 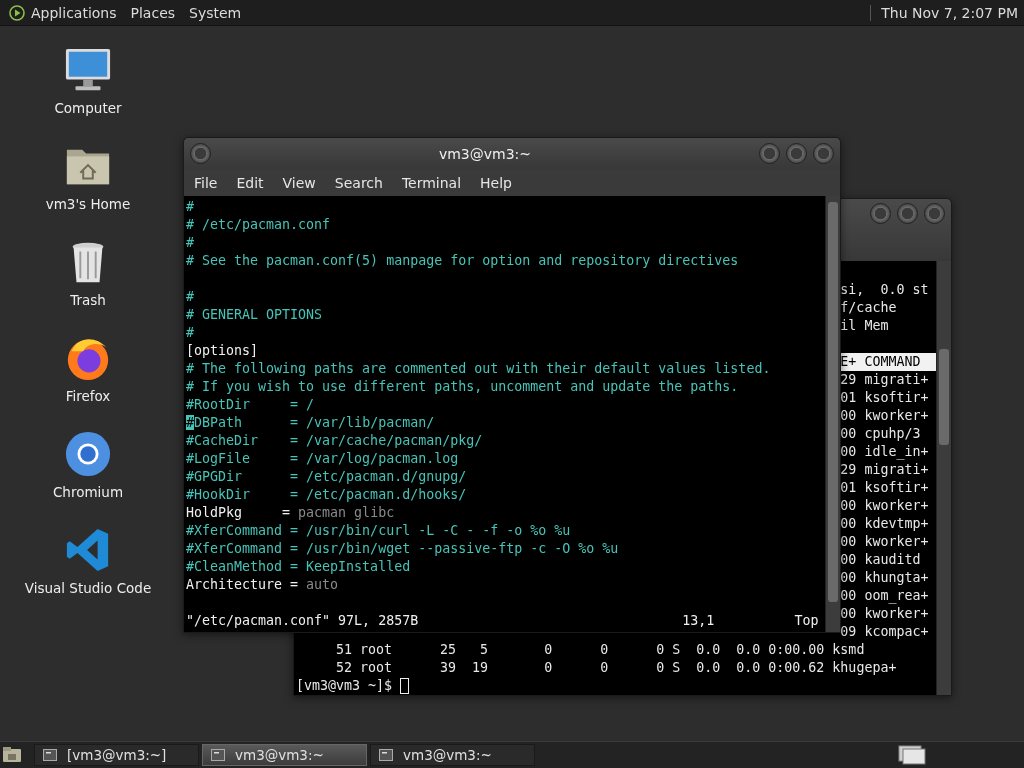 What do you see at coordinates (116, 755) in the screenshot?
I see `taskbar-button: [vm3@vm3:~]` at bounding box center [116, 755].